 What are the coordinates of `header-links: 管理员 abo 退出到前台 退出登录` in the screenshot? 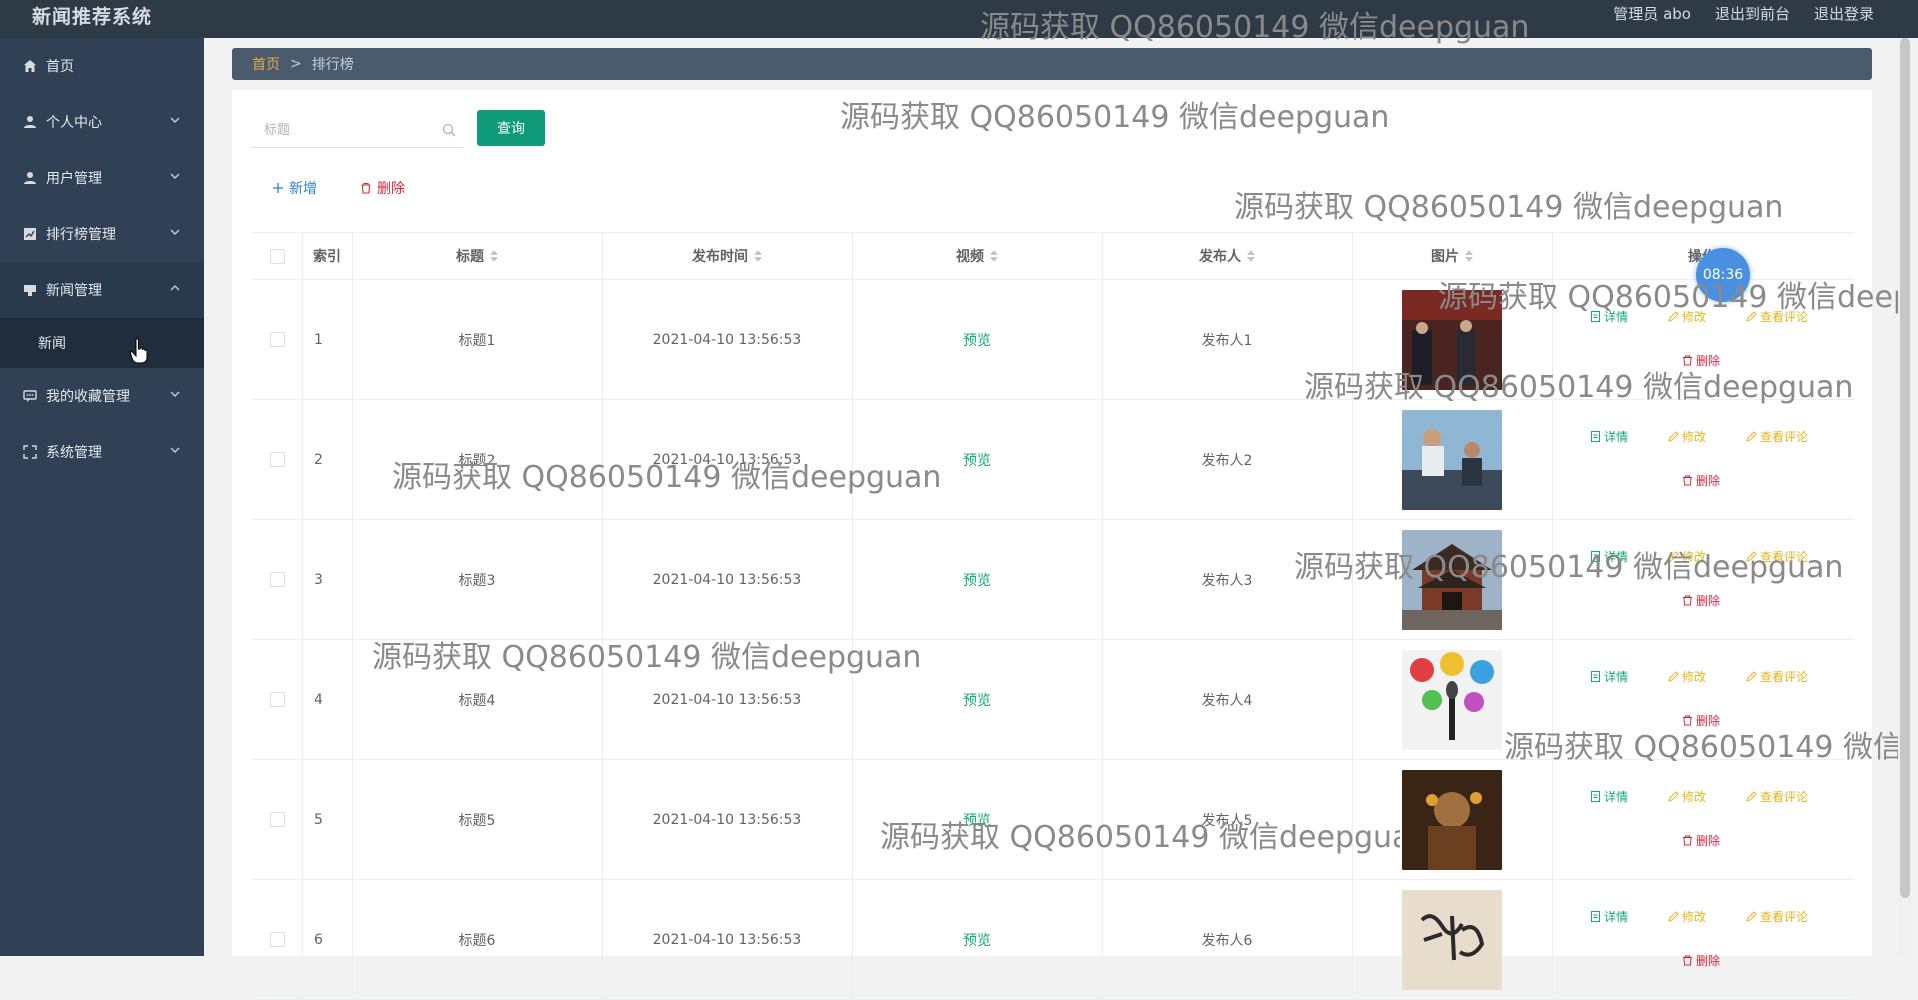 It's located at (1743, 13).